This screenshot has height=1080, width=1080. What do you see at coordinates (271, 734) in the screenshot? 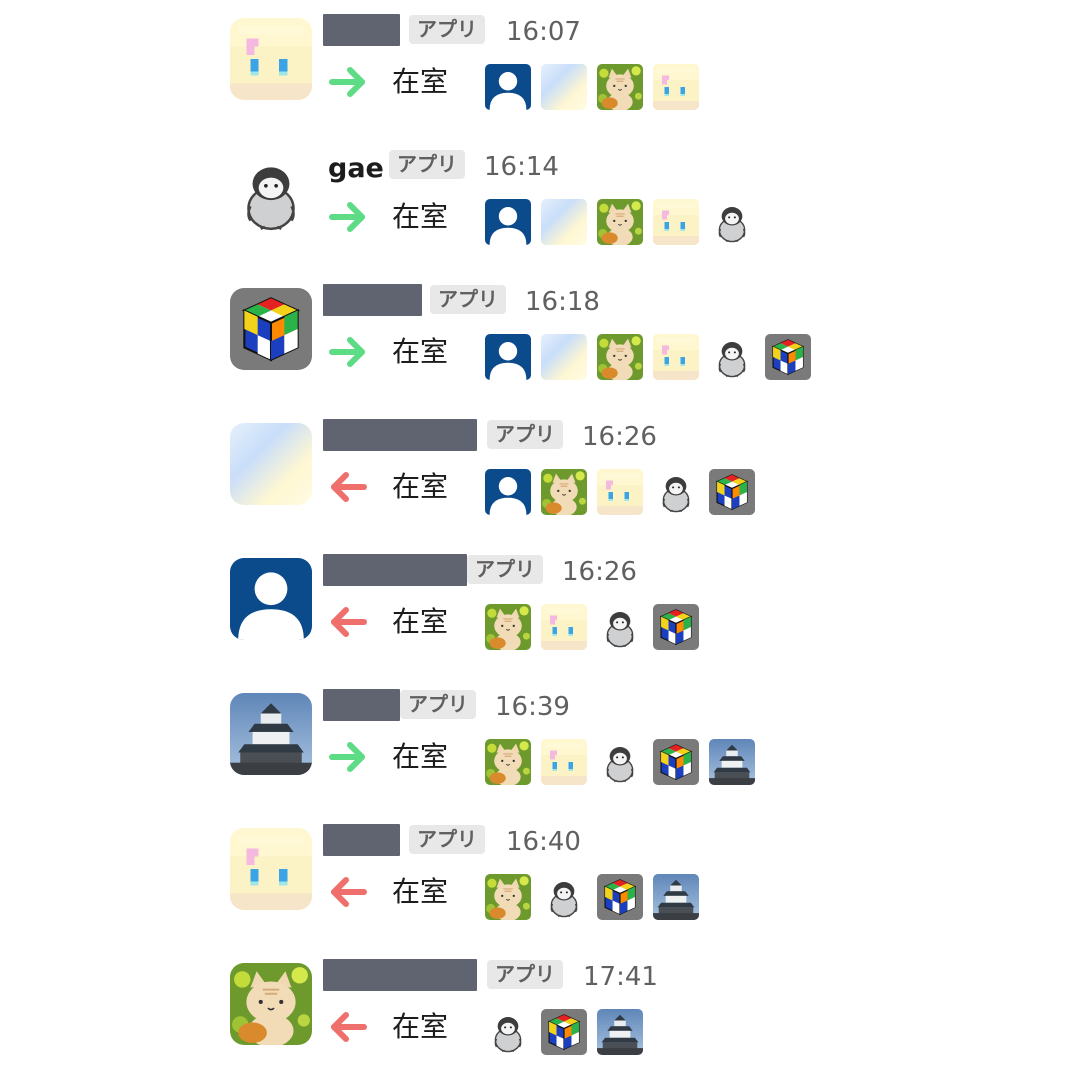
I see `castle-avatar` at bounding box center [271, 734].